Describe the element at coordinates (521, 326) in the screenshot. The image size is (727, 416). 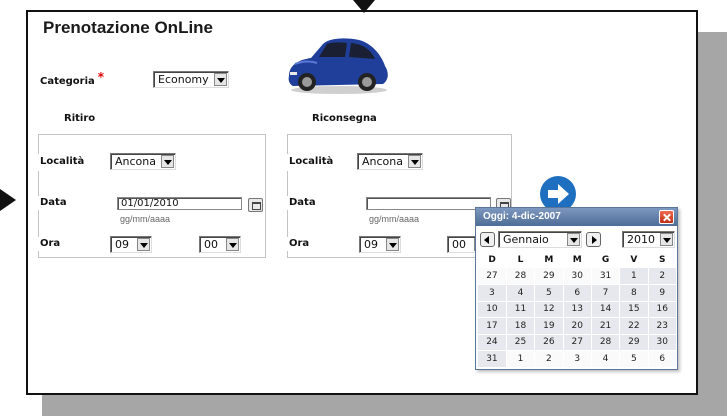
I see `calendar-day: 18` at that location.